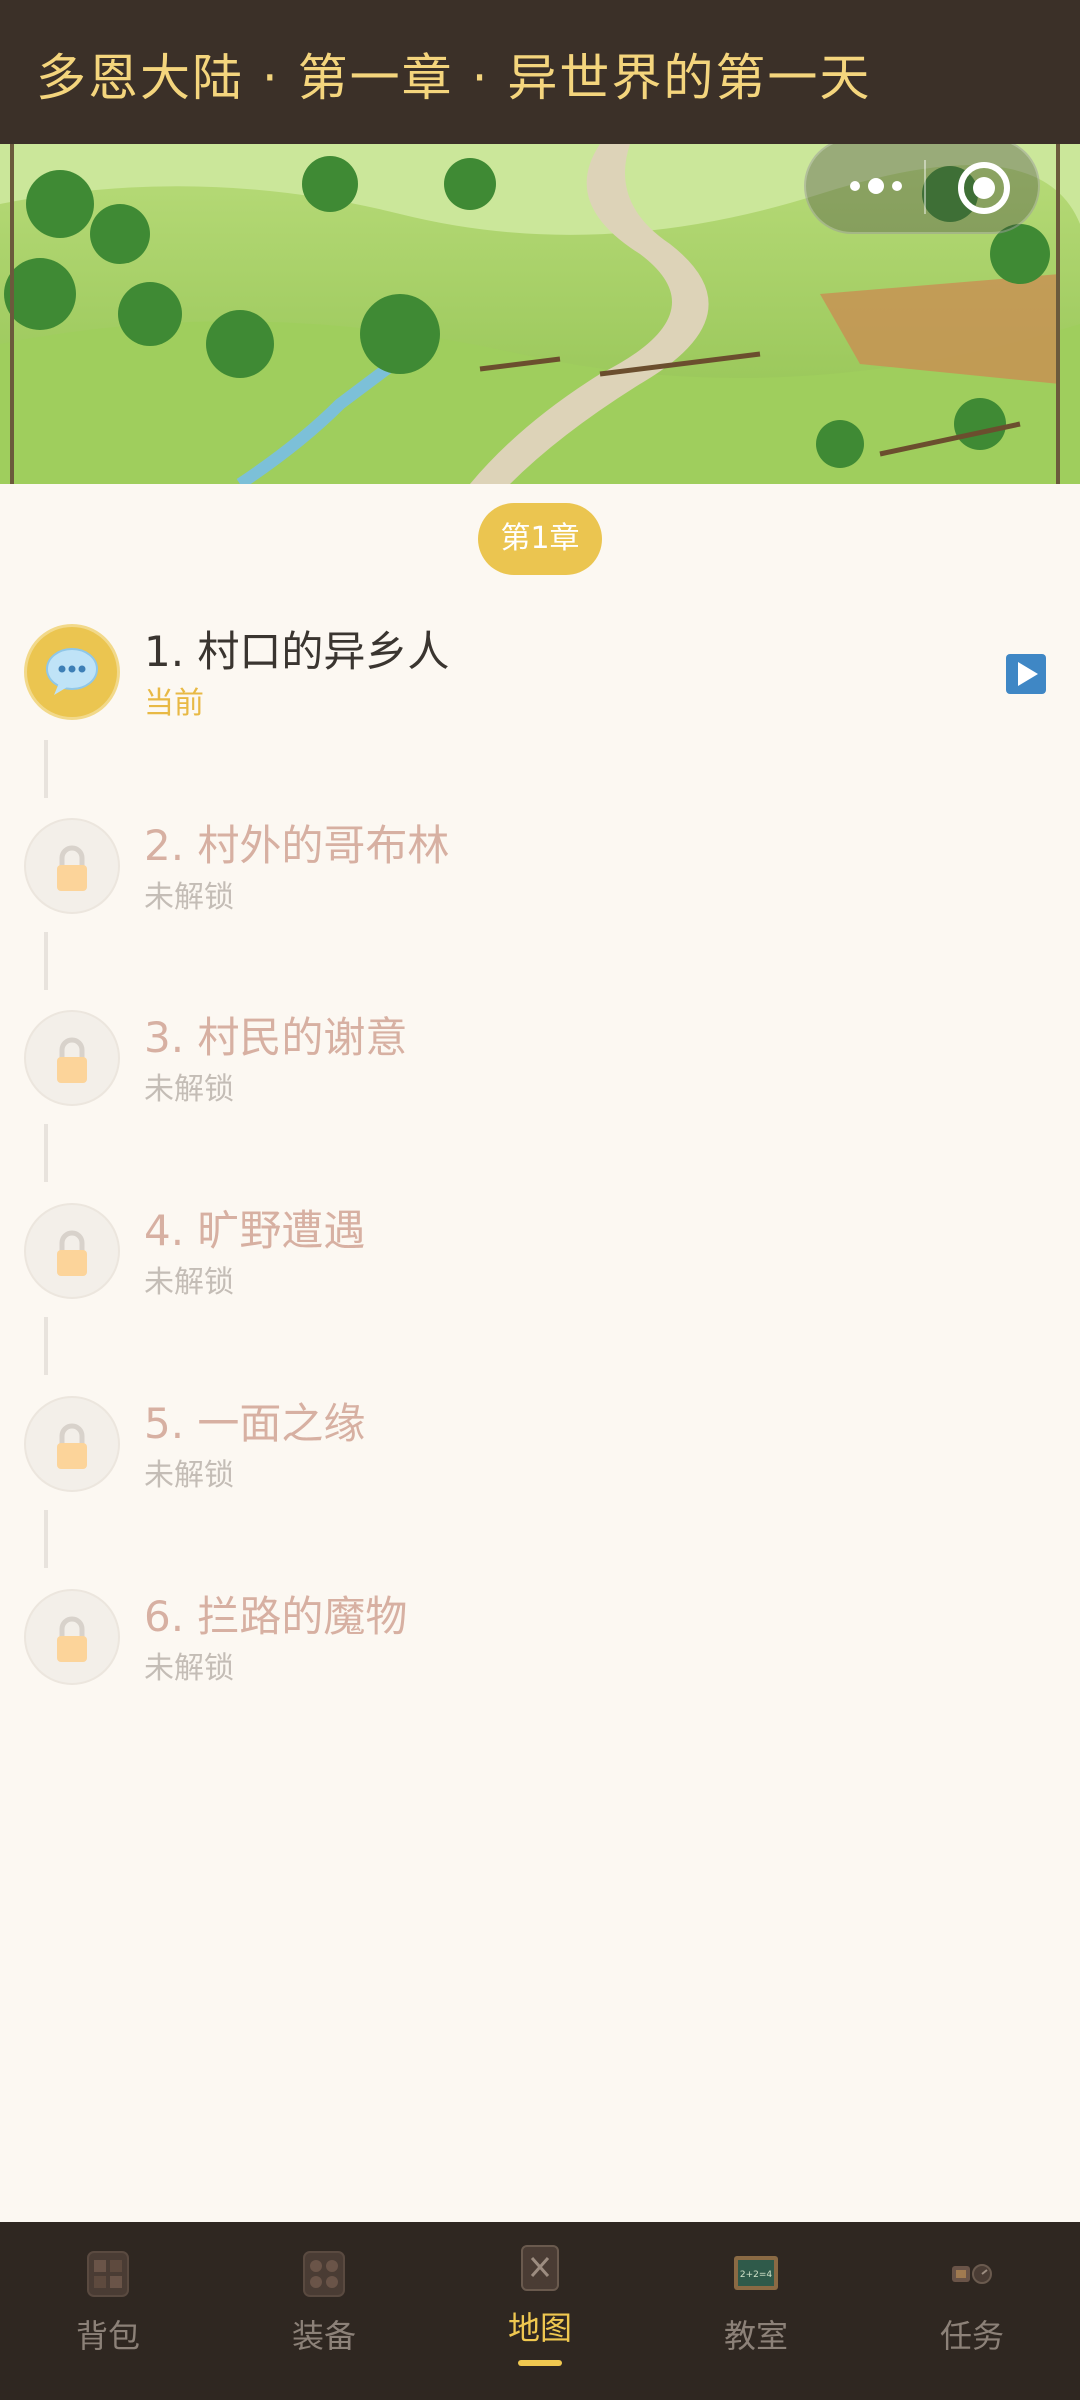 The height and width of the screenshot is (2400, 1080). What do you see at coordinates (540, 539) in the screenshot?
I see `chapter-badge: 第1章` at bounding box center [540, 539].